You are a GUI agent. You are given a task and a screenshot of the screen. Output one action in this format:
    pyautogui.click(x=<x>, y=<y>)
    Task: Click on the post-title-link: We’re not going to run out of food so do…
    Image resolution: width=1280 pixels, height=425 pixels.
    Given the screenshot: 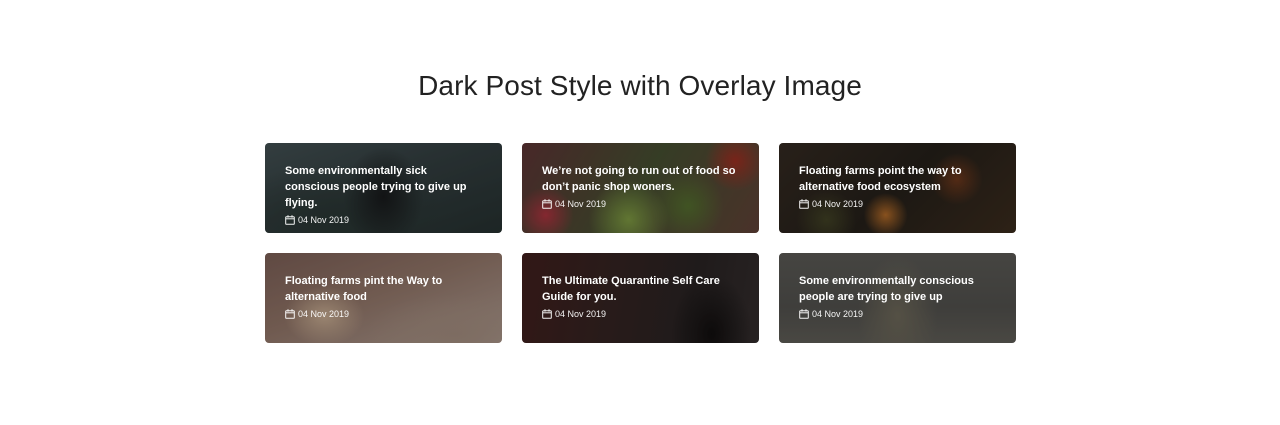 What is the action you would take?
    pyautogui.click(x=641, y=179)
    